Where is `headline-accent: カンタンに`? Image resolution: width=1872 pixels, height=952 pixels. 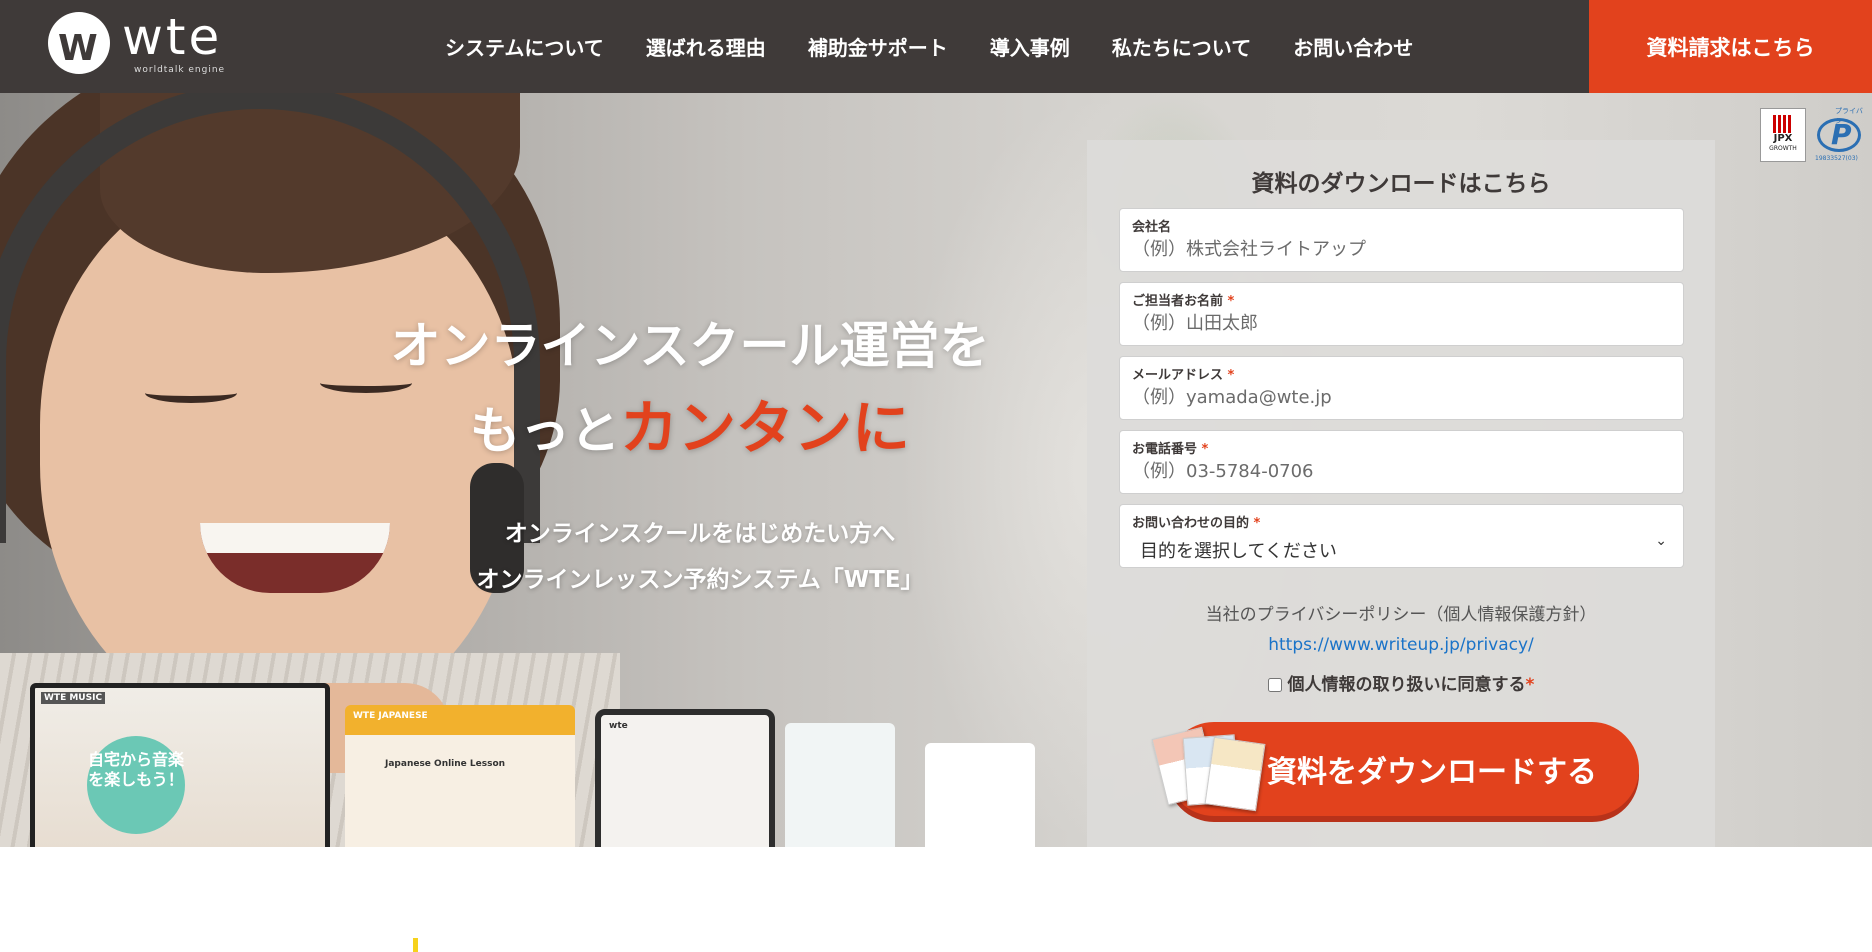
headline-accent: カンタンに is located at coordinates (764, 428).